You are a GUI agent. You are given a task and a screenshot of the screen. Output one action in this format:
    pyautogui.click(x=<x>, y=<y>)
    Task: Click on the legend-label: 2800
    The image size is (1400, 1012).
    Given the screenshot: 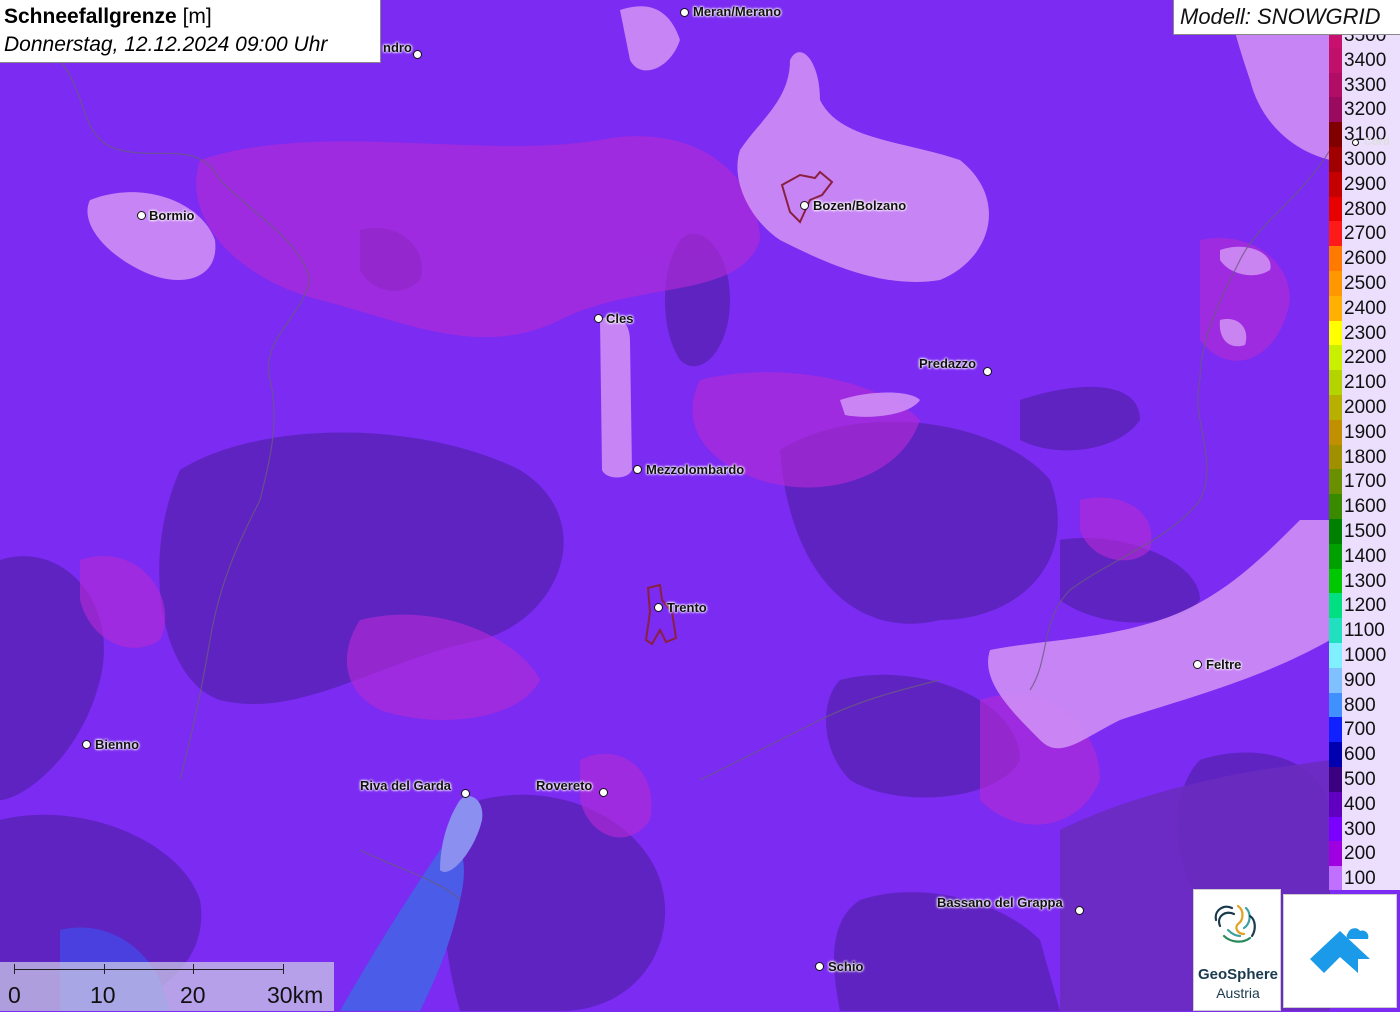 What is the action you would take?
    pyautogui.click(x=1365, y=209)
    